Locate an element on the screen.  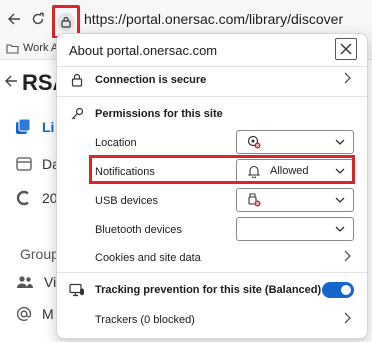
library-icon is located at coordinates (23, 126).